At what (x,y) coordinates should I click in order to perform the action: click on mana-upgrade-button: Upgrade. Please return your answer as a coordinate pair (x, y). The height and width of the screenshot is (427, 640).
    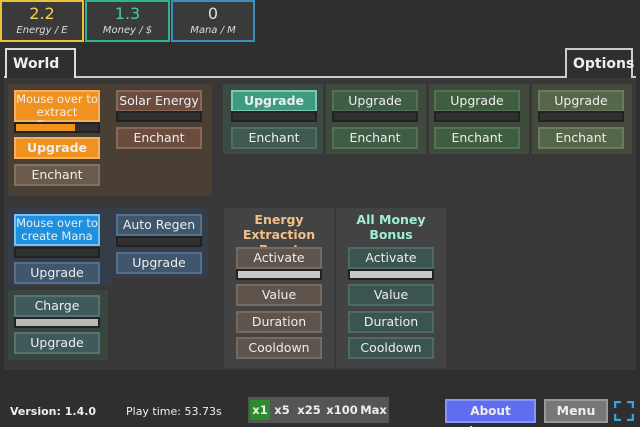
    Looking at the image, I should click on (57, 273).